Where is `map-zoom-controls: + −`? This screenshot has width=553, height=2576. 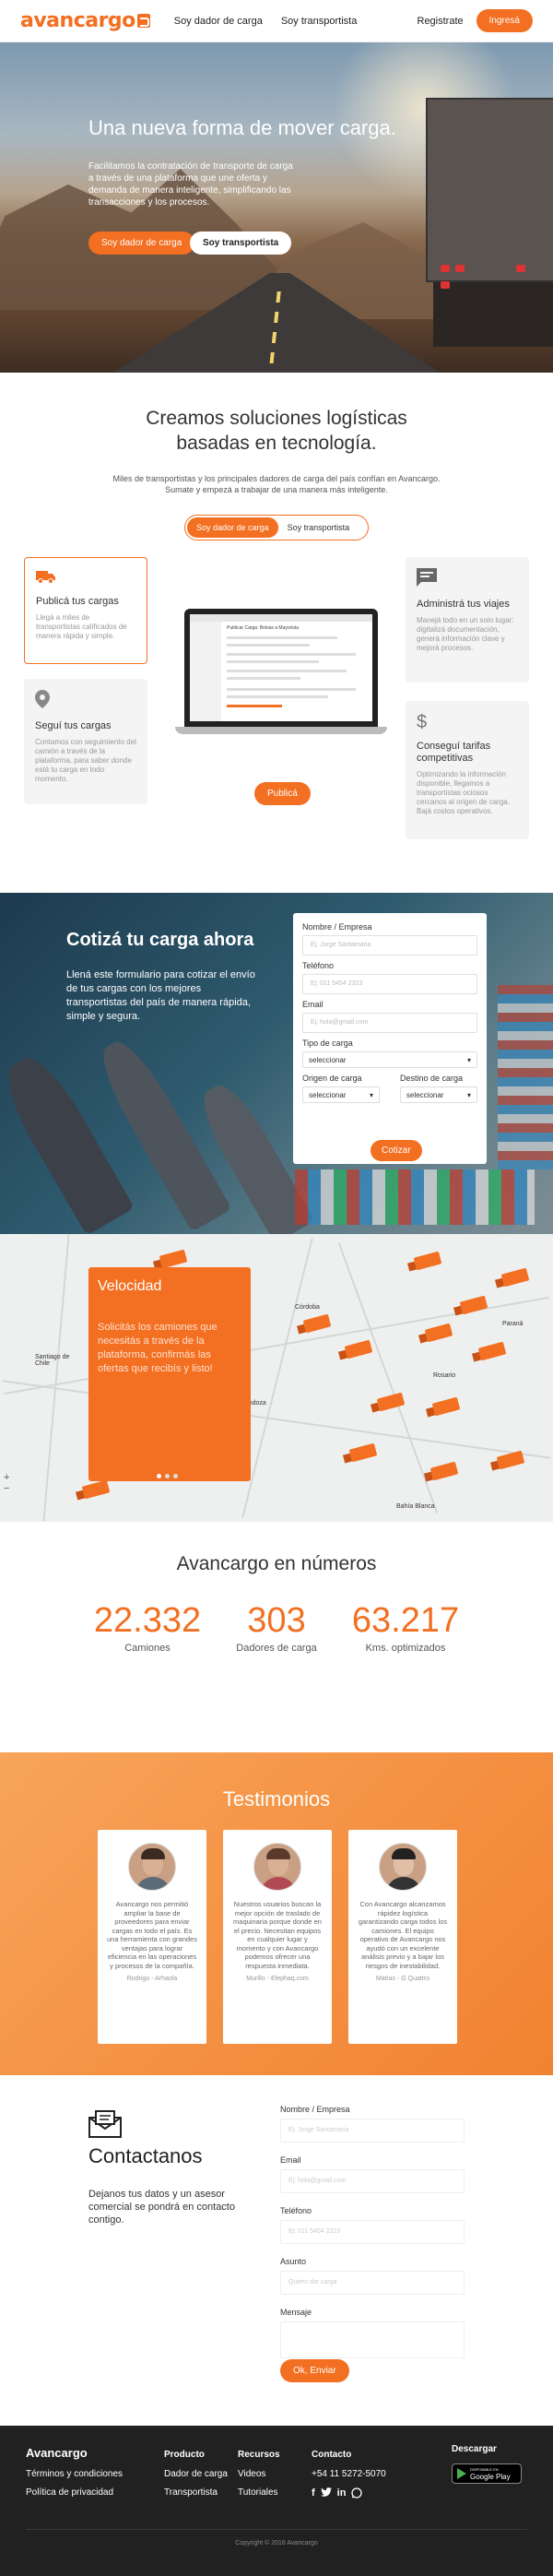 map-zoom-controls: + − is located at coordinates (6, 1483).